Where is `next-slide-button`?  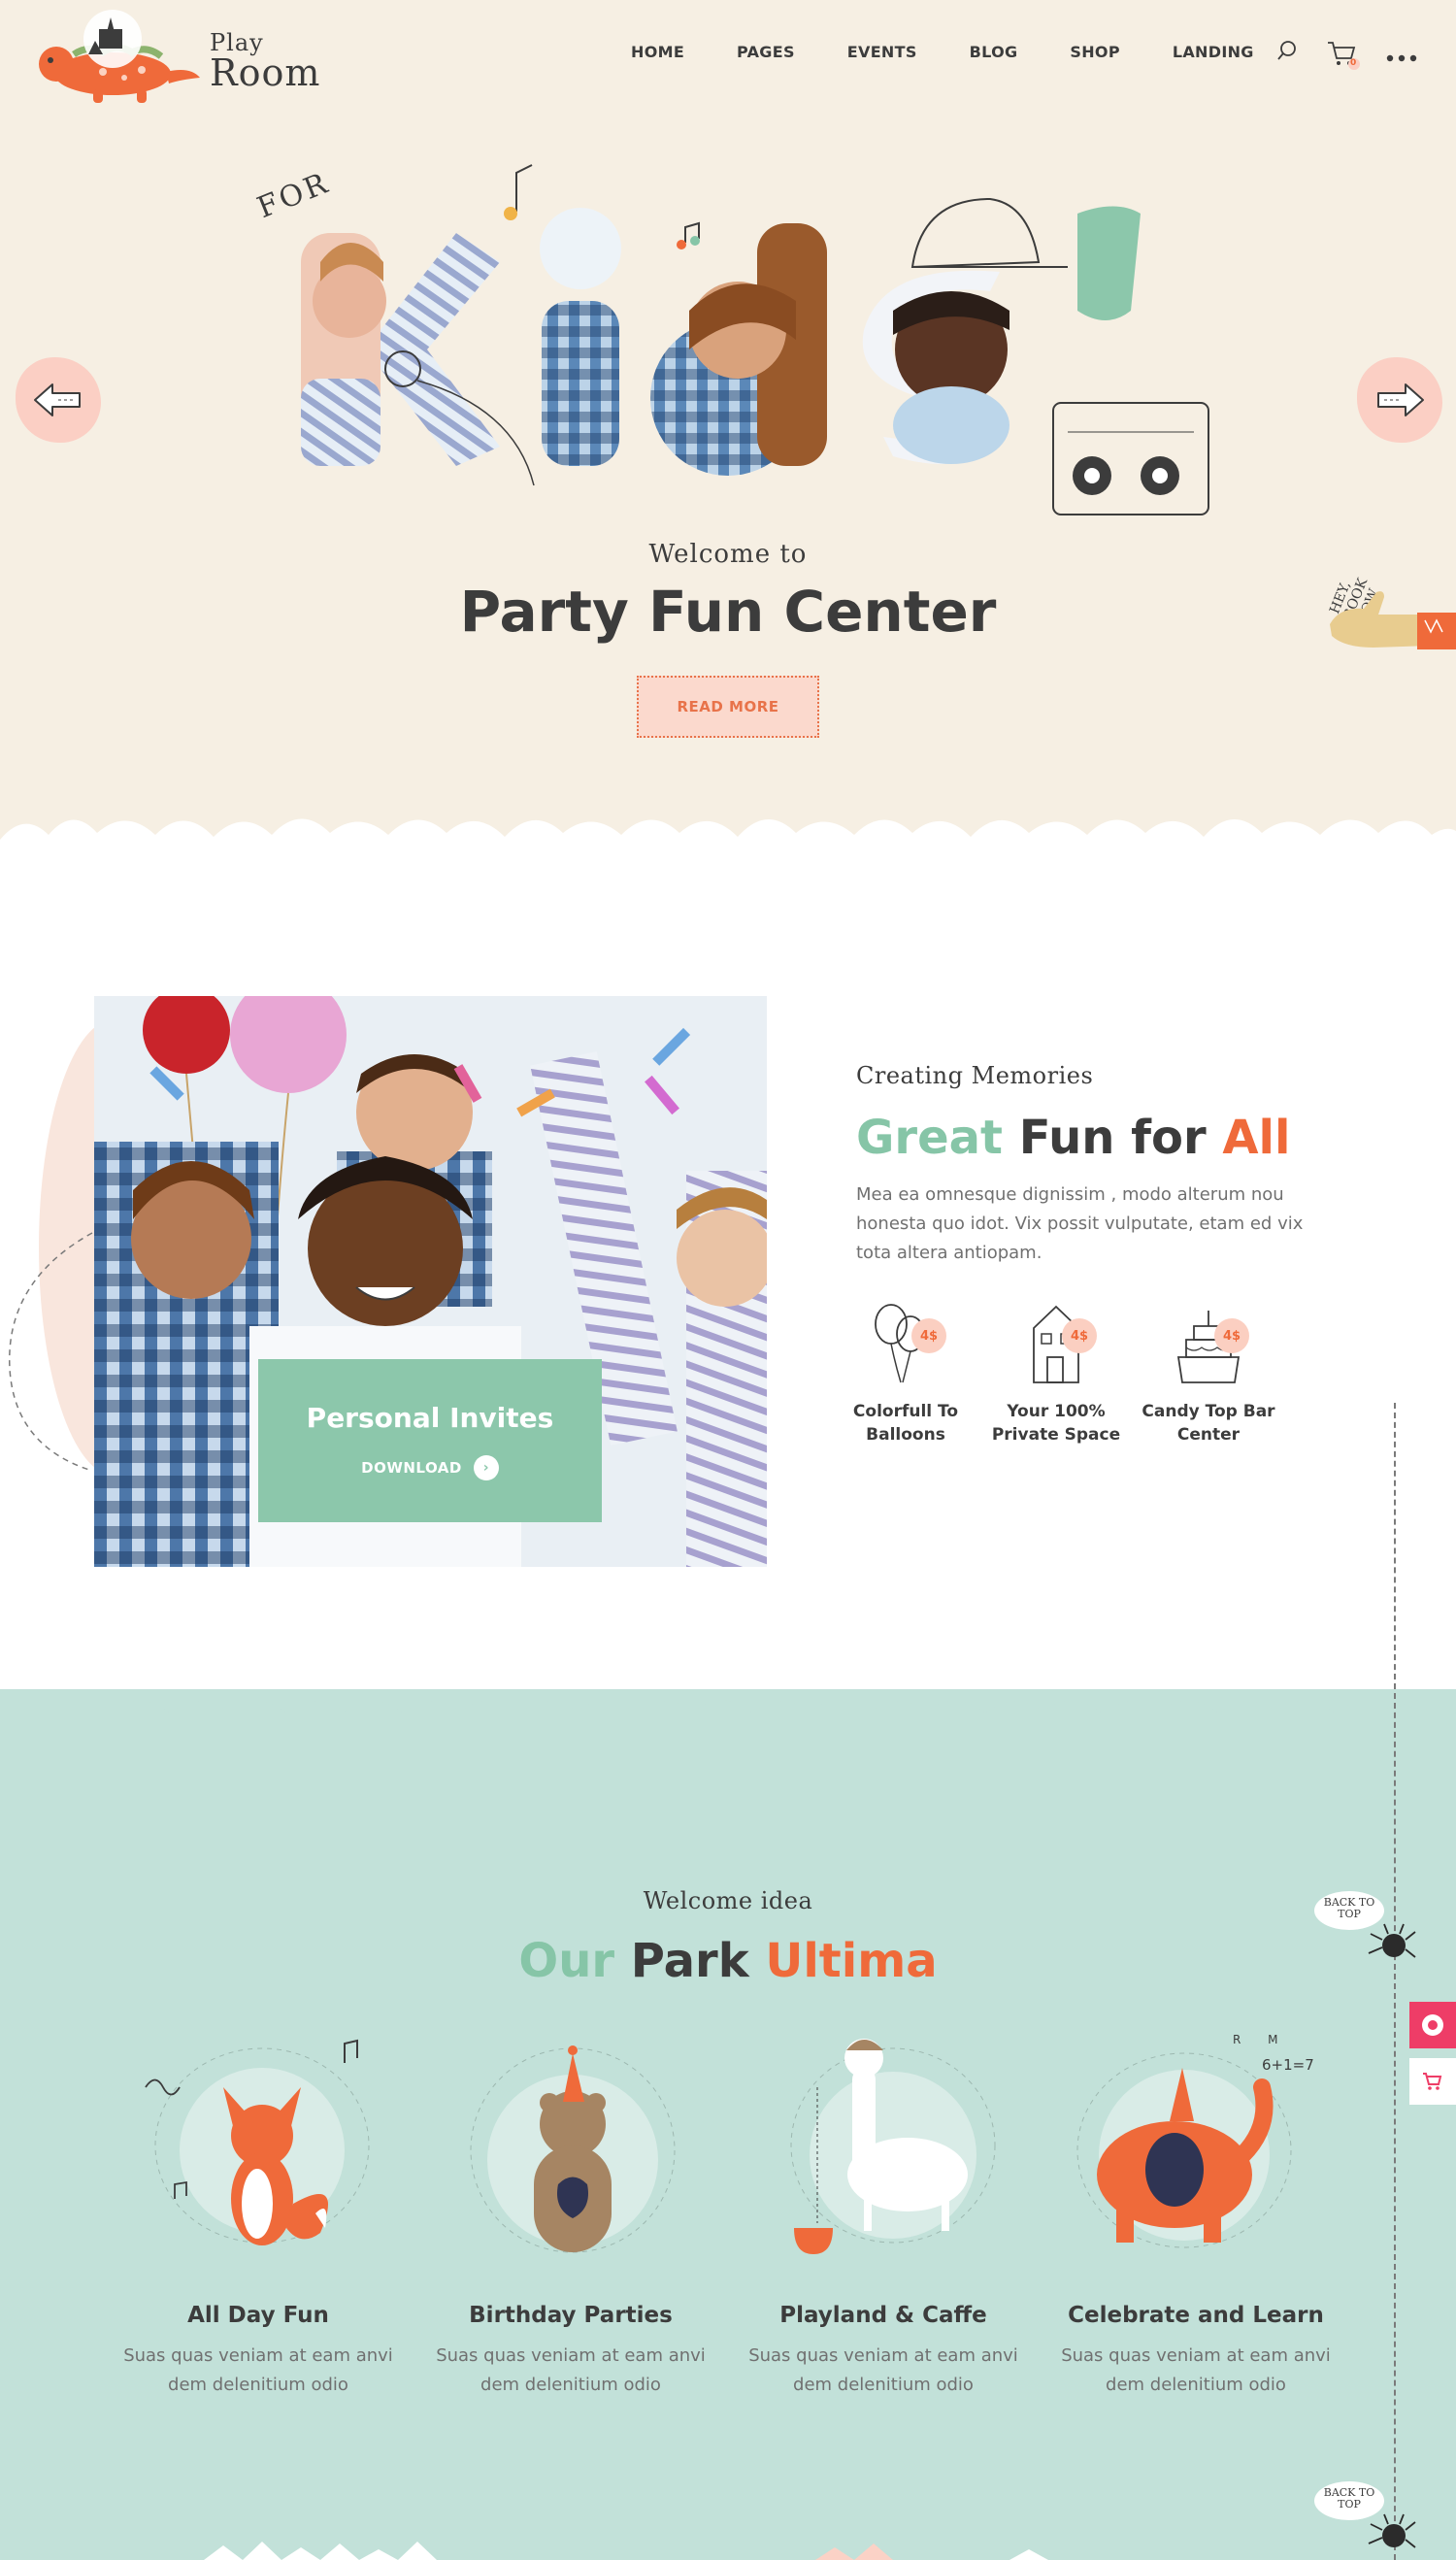 next-slide-button is located at coordinates (1399, 400).